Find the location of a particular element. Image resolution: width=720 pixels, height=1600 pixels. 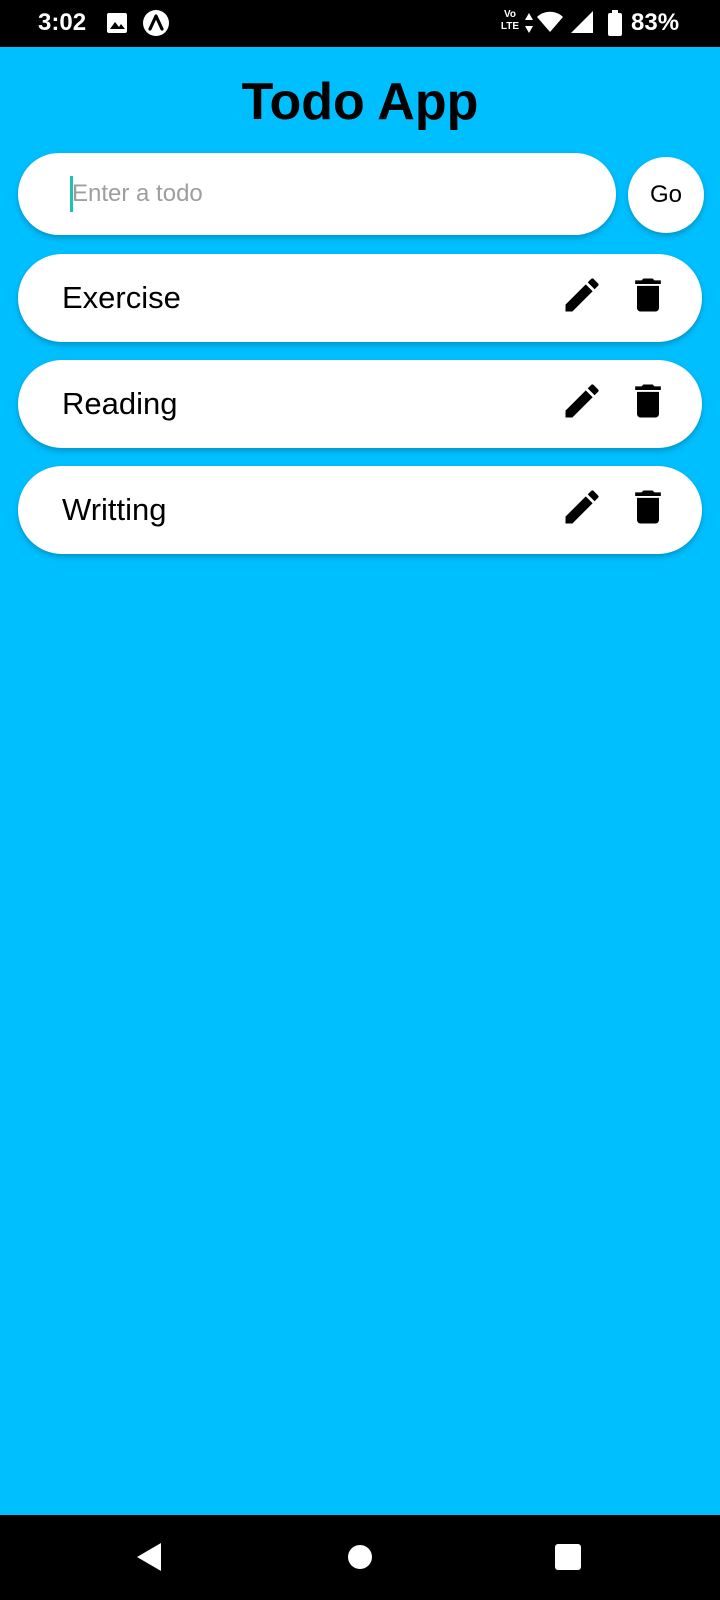

todo-item-reading: Reading is located at coordinates (360, 404).